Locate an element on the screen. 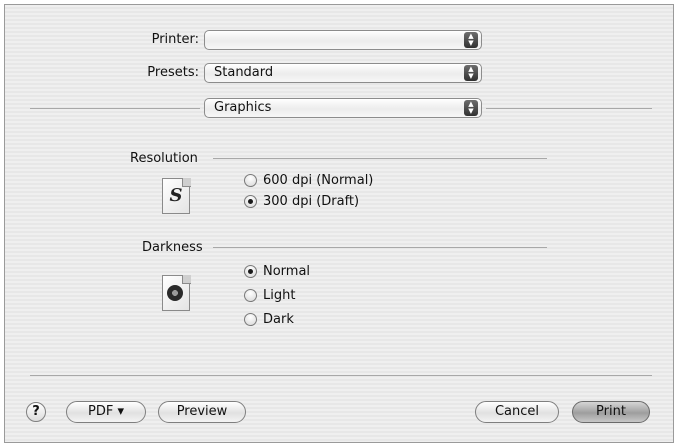 This screenshot has width=679, height=448. pdf-button: PDF ▾ is located at coordinates (106, 412).